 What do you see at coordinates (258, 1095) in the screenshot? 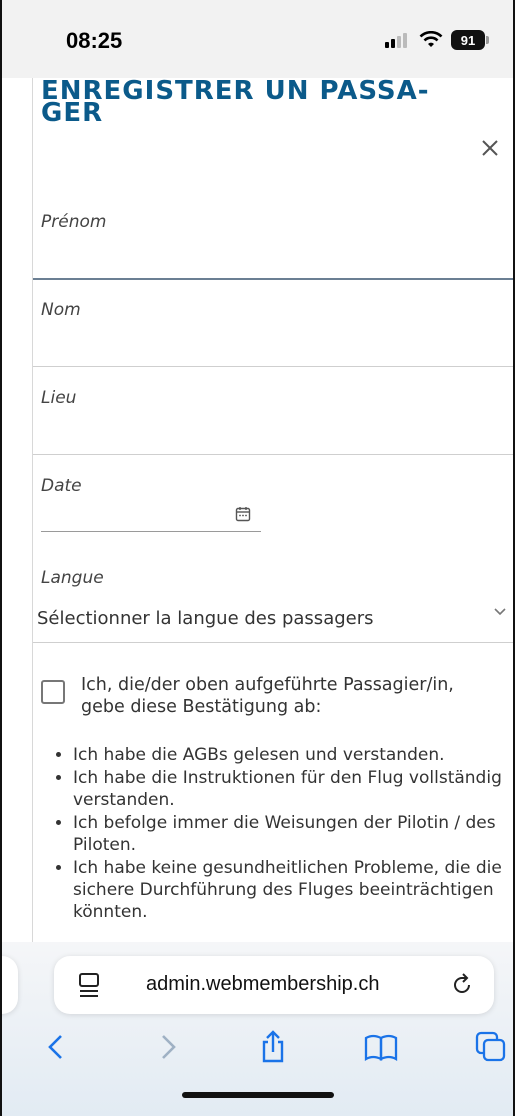
I see `home-indicator` at bounding box center [258, 1095].